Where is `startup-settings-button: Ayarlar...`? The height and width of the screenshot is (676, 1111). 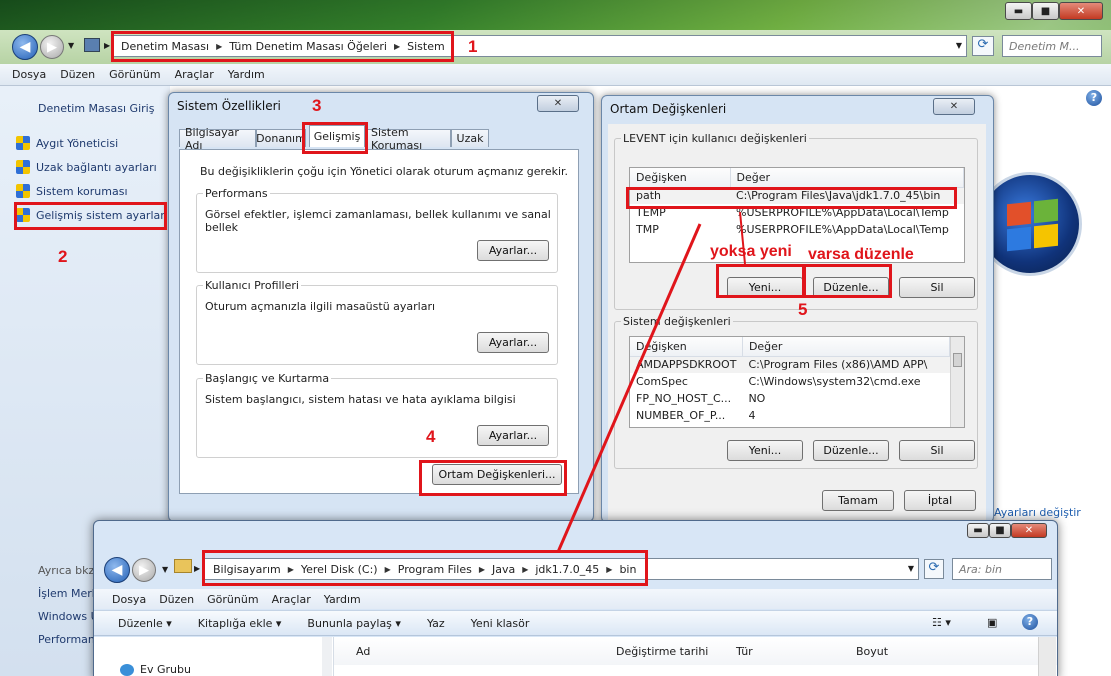
startup-settings-button: Ayarlar... is located at coordinates (513, 435).